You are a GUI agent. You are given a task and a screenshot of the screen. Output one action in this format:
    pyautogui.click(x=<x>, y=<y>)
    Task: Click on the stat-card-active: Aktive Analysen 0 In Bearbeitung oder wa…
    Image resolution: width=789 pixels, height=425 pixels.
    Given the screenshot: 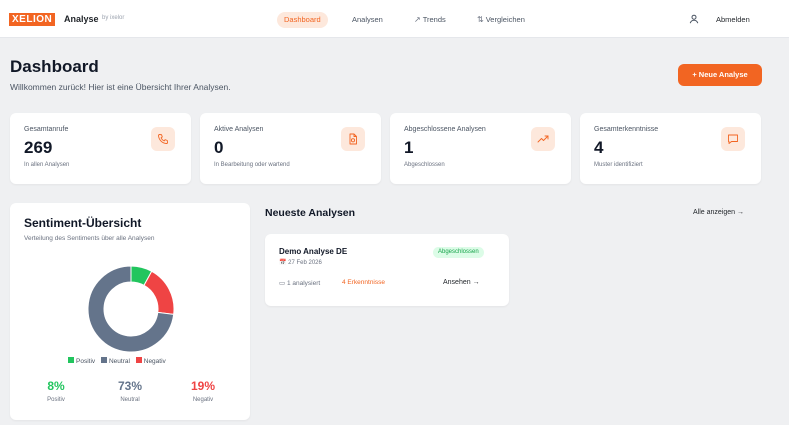 What is the action you would take?
    pyautogui.click(x=290, y=148)
    